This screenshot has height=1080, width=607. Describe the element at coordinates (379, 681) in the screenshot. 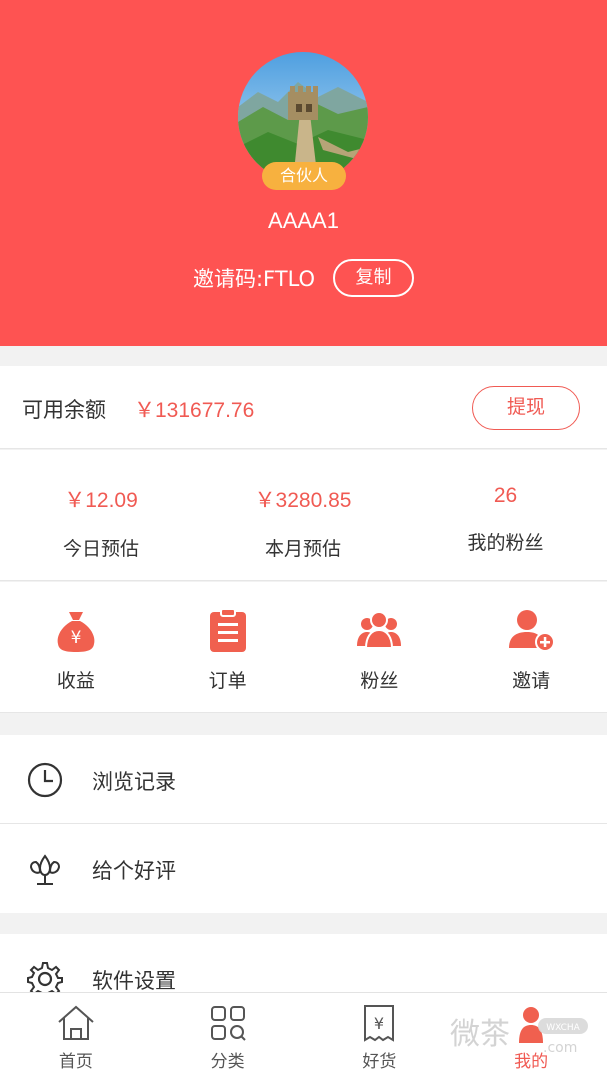

I see `quick-label: 粉丝` at that location.